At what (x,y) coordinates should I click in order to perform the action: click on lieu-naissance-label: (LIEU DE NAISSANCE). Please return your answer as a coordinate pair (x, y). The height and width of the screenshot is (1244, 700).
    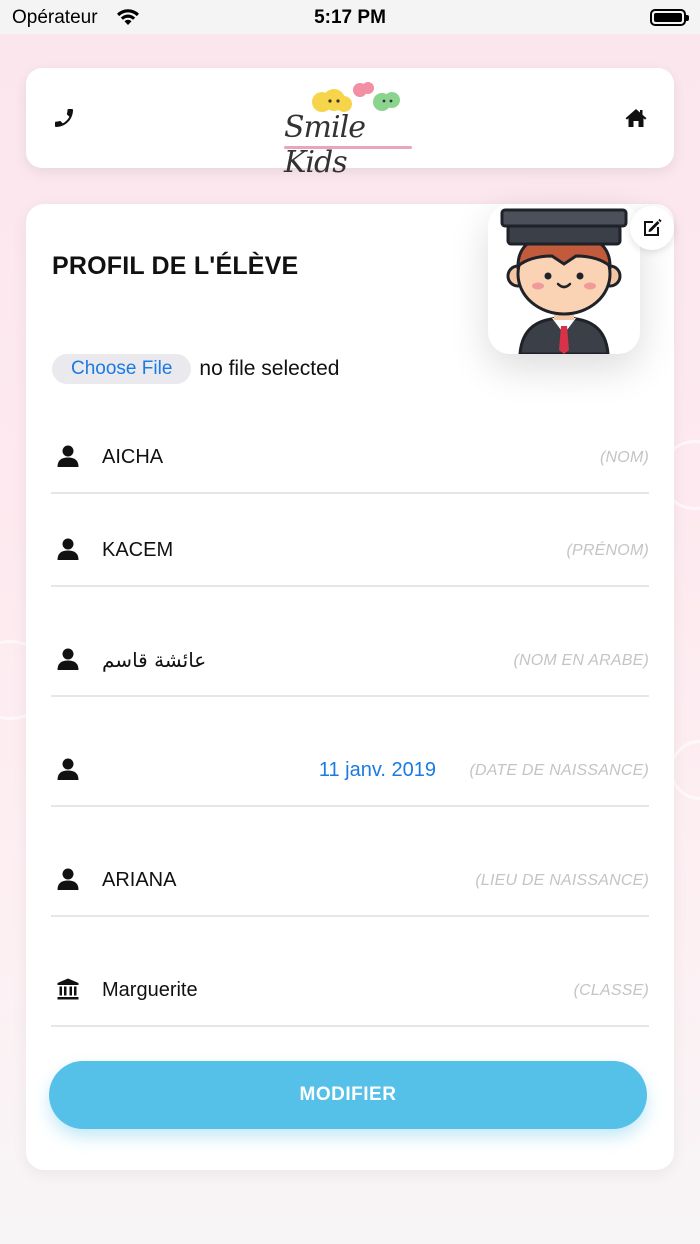
    Looking at the image, I should click on (562, 880).